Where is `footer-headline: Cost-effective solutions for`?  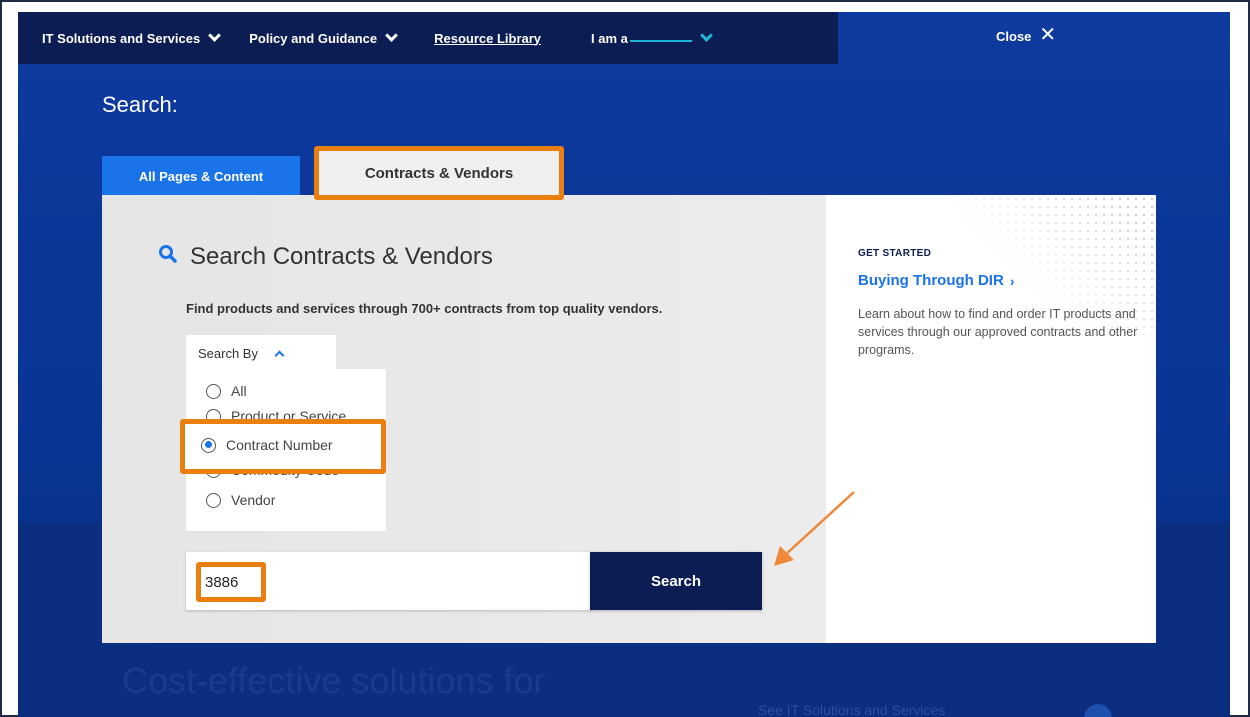 footer-headline: Cost-effective solutions for is located at coordinates (334, 680).